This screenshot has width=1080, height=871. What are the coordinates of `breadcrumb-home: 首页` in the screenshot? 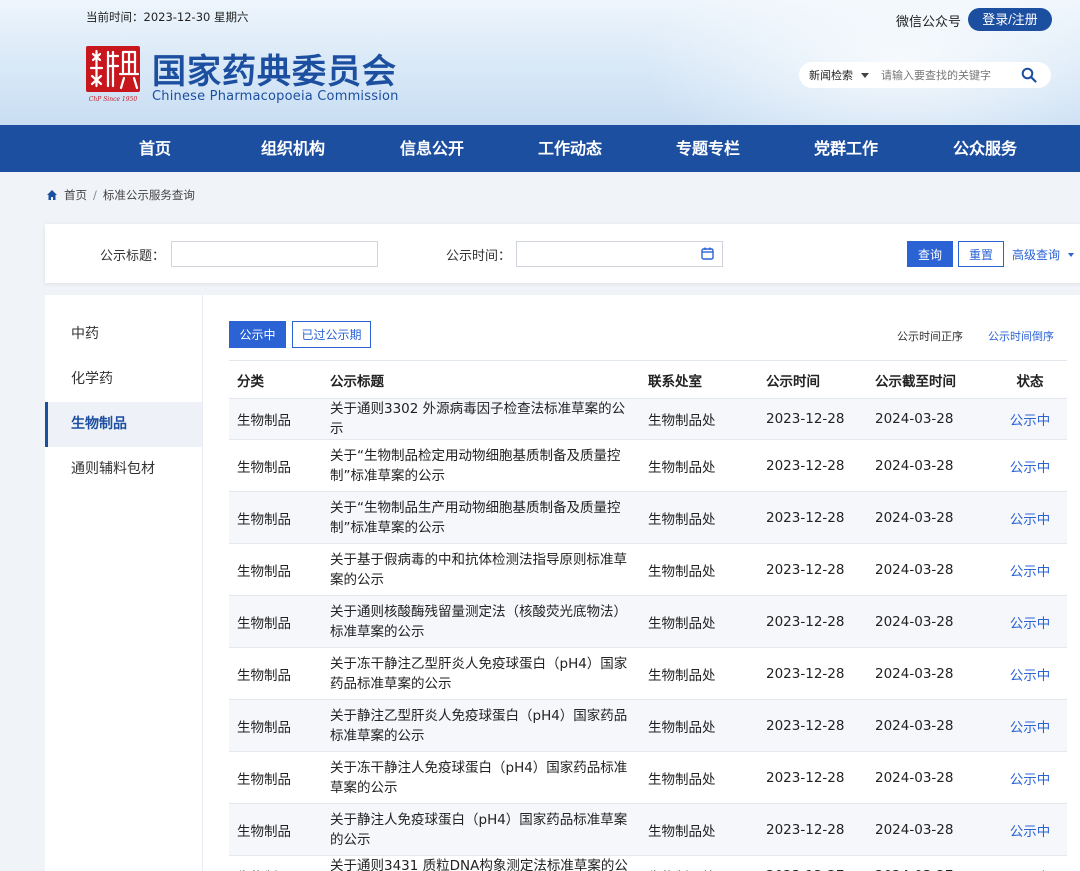 It's located at (75, 195).